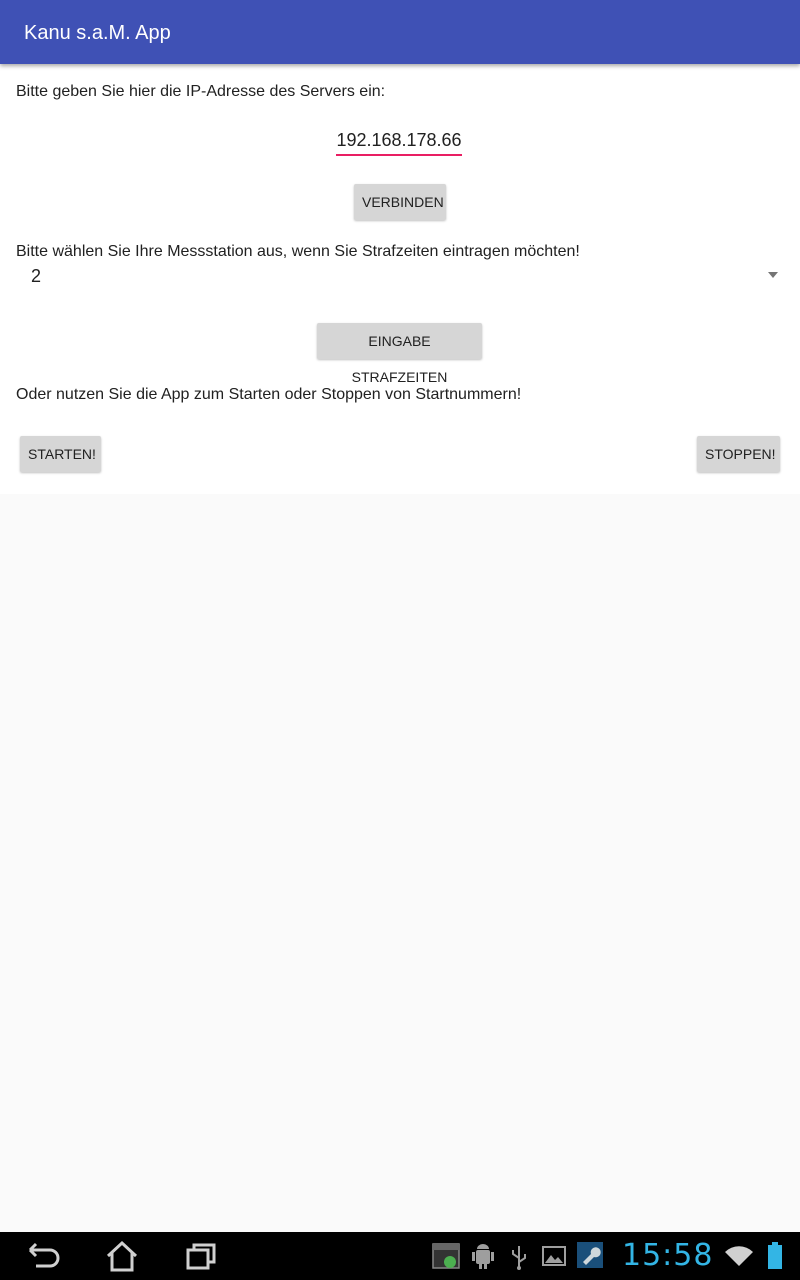  What do you see at coordinates (399, 141) in the screenshot?
I see `server-ip-input` at bounding box center [399, 141].